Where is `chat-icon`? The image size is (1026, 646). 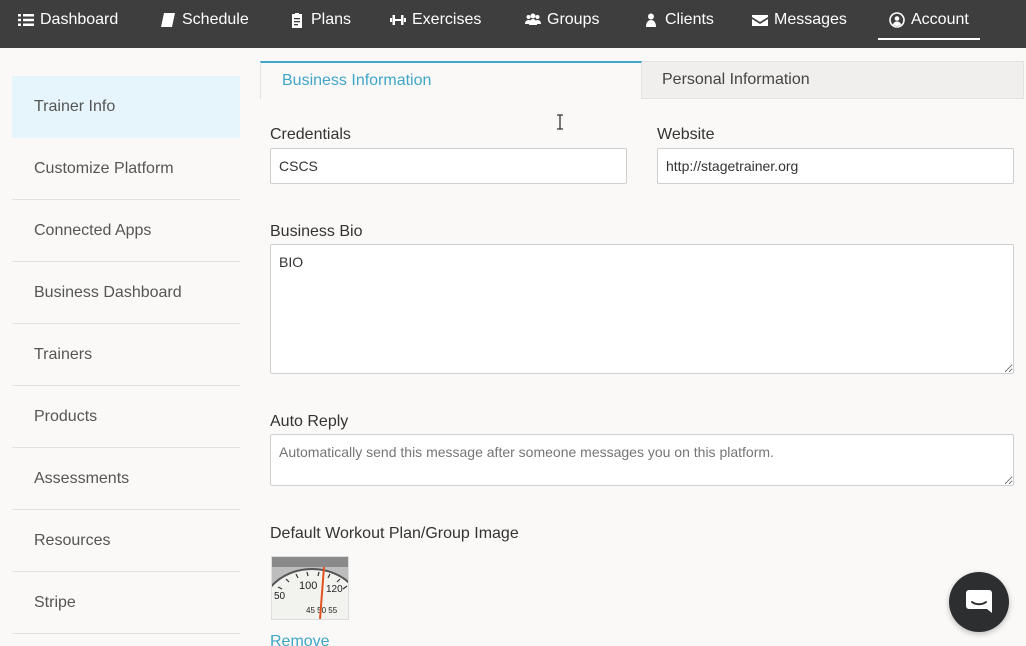
chat-icon is located at coordinates (979, 601).